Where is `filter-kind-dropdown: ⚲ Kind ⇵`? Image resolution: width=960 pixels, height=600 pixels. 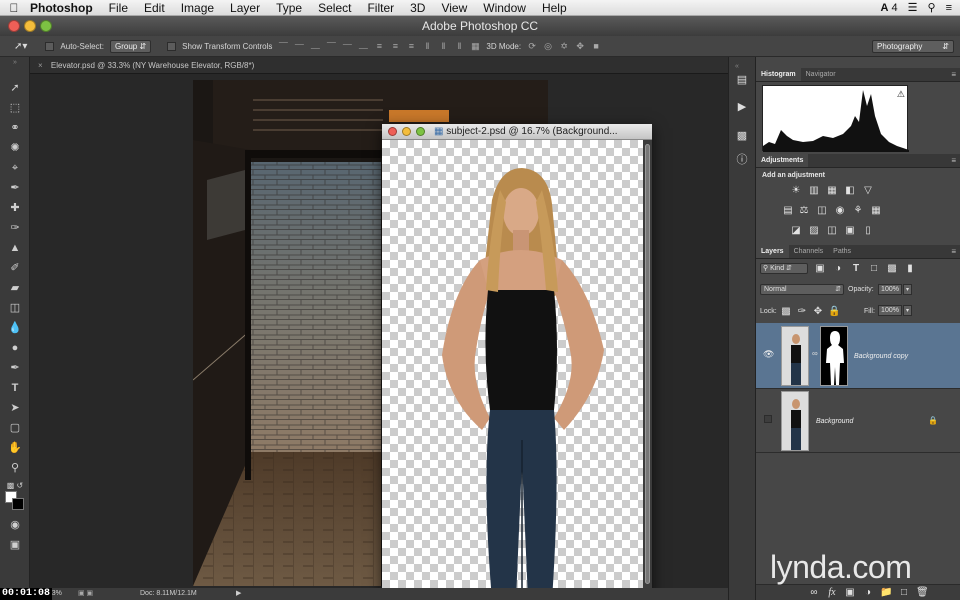
filter-kind-dropdown: ⚲ Kind ⇵ is located at coordinates (784, 268).